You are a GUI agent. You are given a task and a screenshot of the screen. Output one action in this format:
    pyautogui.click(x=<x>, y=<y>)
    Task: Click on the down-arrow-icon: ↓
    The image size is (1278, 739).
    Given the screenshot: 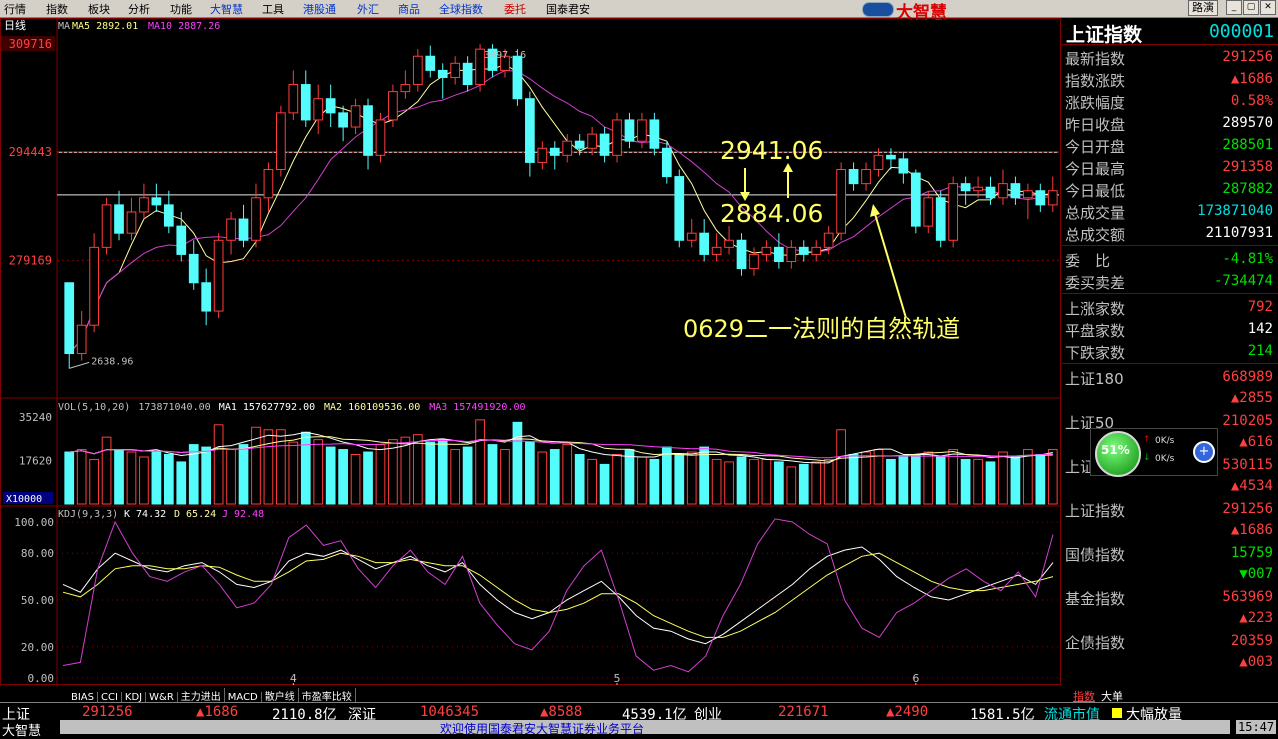 What is the action you would take?
    pyautogui.click(x=1147, y=458)
    